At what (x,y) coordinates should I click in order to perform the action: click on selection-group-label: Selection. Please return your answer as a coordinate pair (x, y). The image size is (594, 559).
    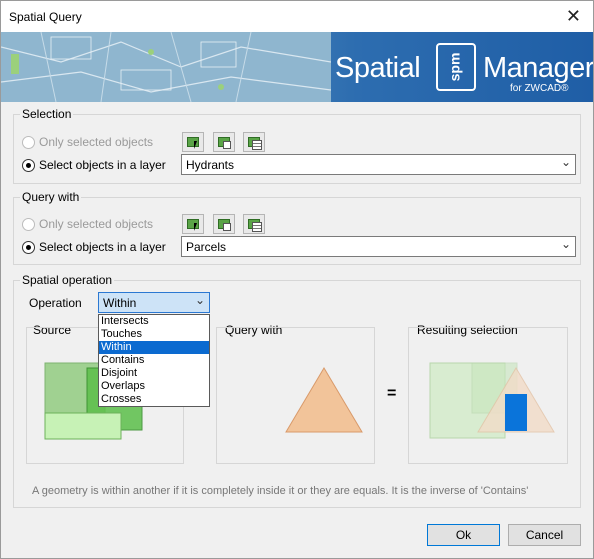
    Looking at the image, I should click on (47, 114).